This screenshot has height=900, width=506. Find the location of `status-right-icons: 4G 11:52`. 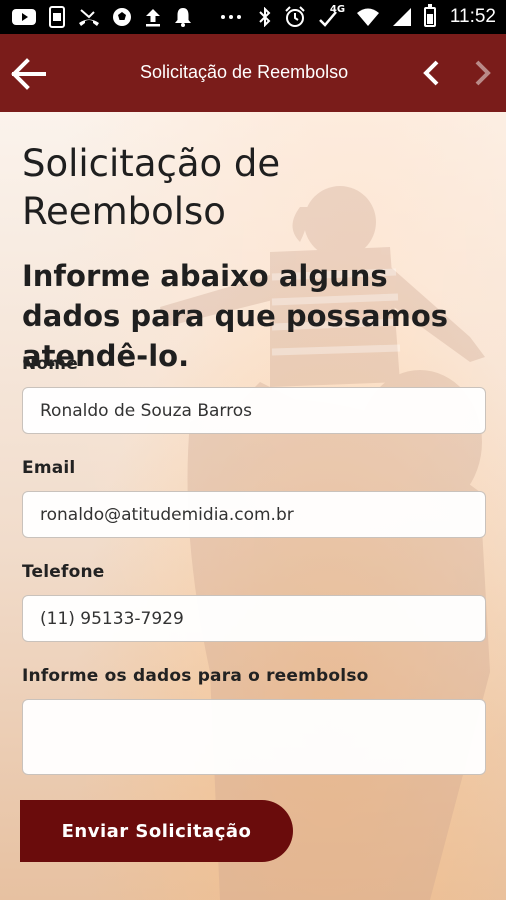

status-right-icons: 4G 11:52 is located at coordinates (377, 16).